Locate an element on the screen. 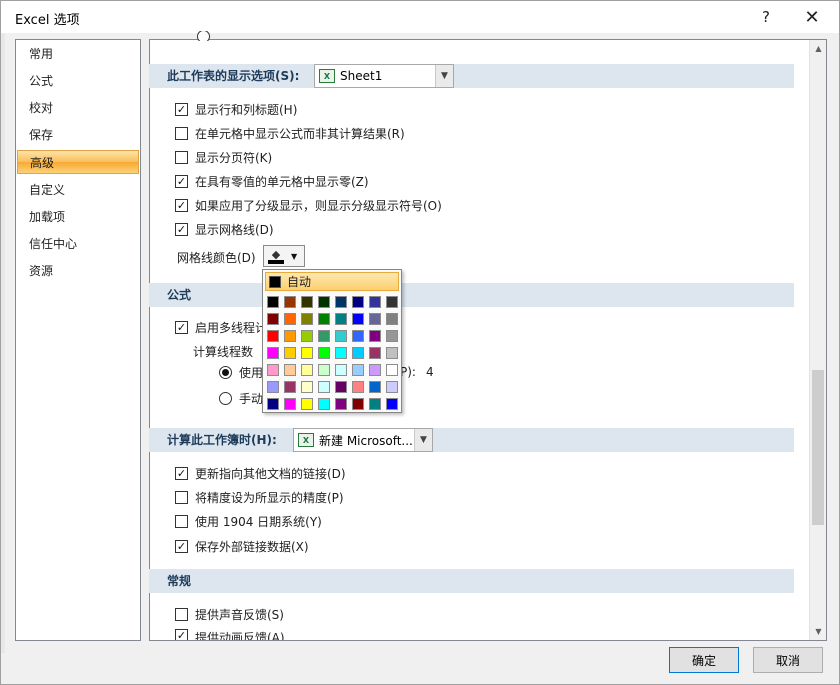  option-save-external-links: ✓ 保存外部链接数据(X) is located at coordinates (242, 546).